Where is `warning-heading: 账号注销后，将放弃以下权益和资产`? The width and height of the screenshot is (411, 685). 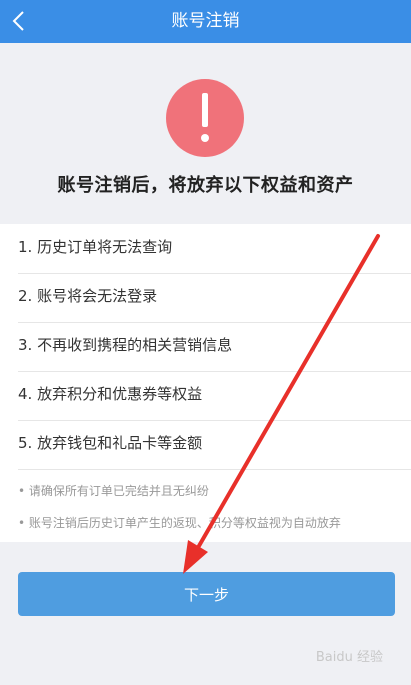
warning-heading: 账号注销后，将放弃以下权益和资产 is located at coordinates (205, 185).